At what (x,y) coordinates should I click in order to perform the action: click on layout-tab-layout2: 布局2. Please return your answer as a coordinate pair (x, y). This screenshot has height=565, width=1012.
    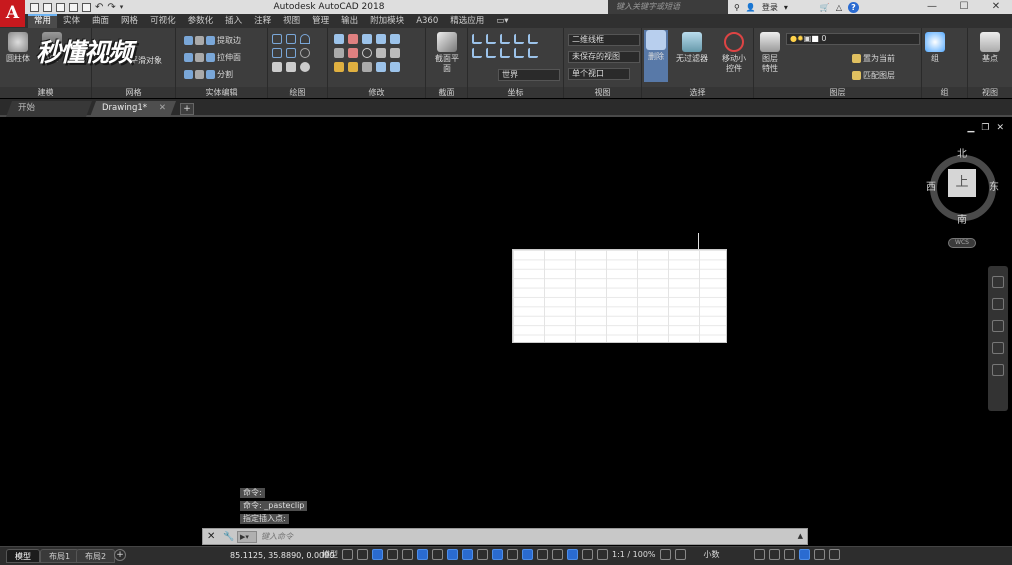
    Looking at the image, I should click on (96, 556).